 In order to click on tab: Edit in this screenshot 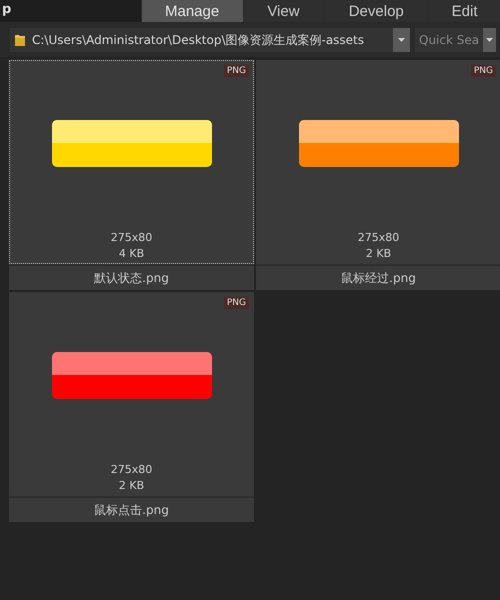, I will do `click(464, 11)`.